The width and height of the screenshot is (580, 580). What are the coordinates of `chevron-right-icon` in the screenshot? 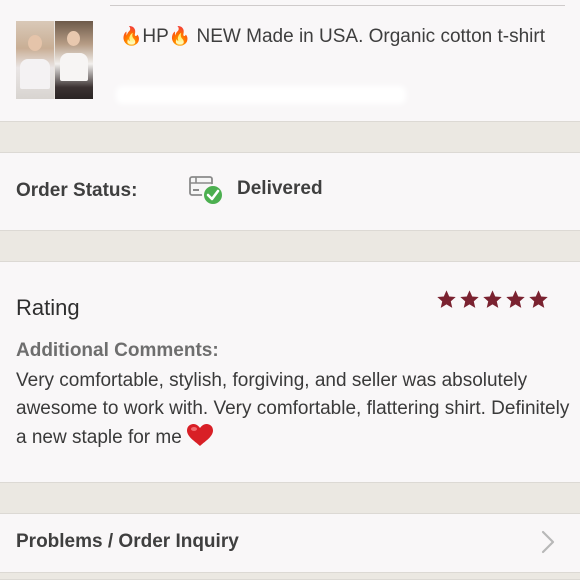 It's located at (548, 542).